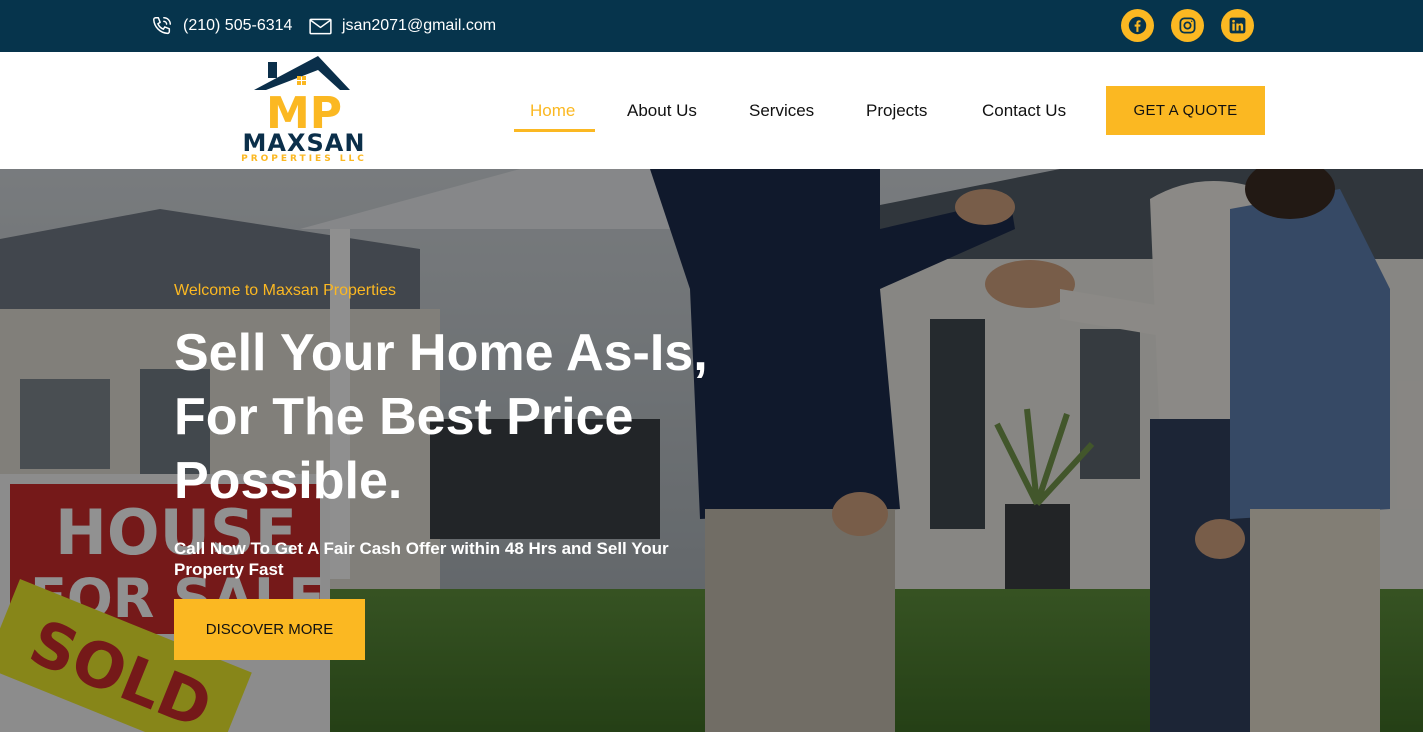 Image resolution: width=1423 pixels, height=732 pixels. I want to click on facebook-icon, so click(1137, 25).